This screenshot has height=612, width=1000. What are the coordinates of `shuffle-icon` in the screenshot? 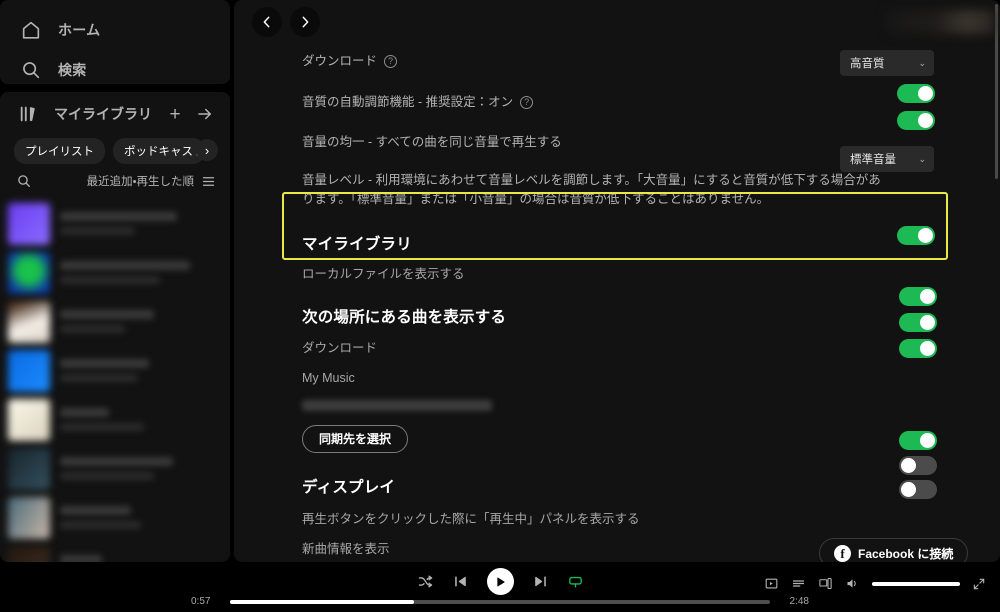 It's located at (425, 581).